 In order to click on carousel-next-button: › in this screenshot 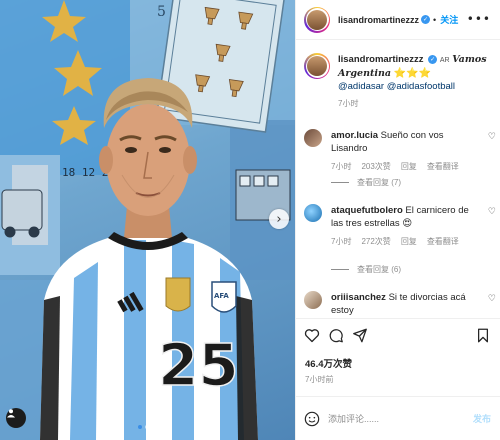, I will do `click(279, 219)`.